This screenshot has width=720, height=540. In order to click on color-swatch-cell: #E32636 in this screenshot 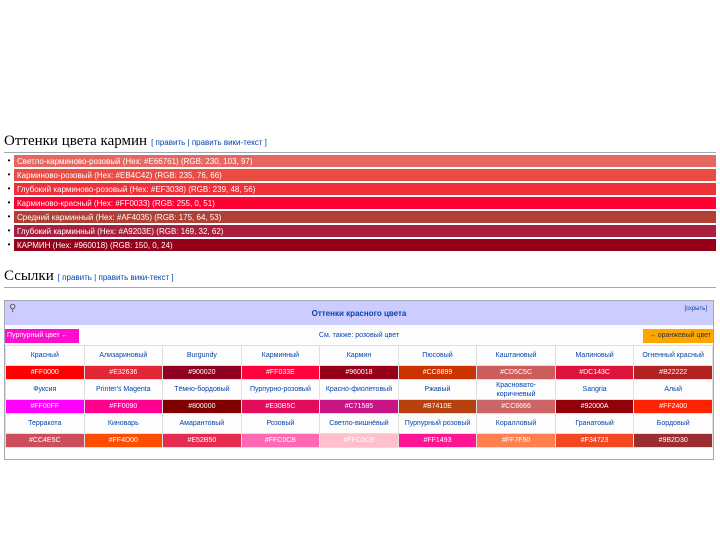, I will do `click(123, 372)`.